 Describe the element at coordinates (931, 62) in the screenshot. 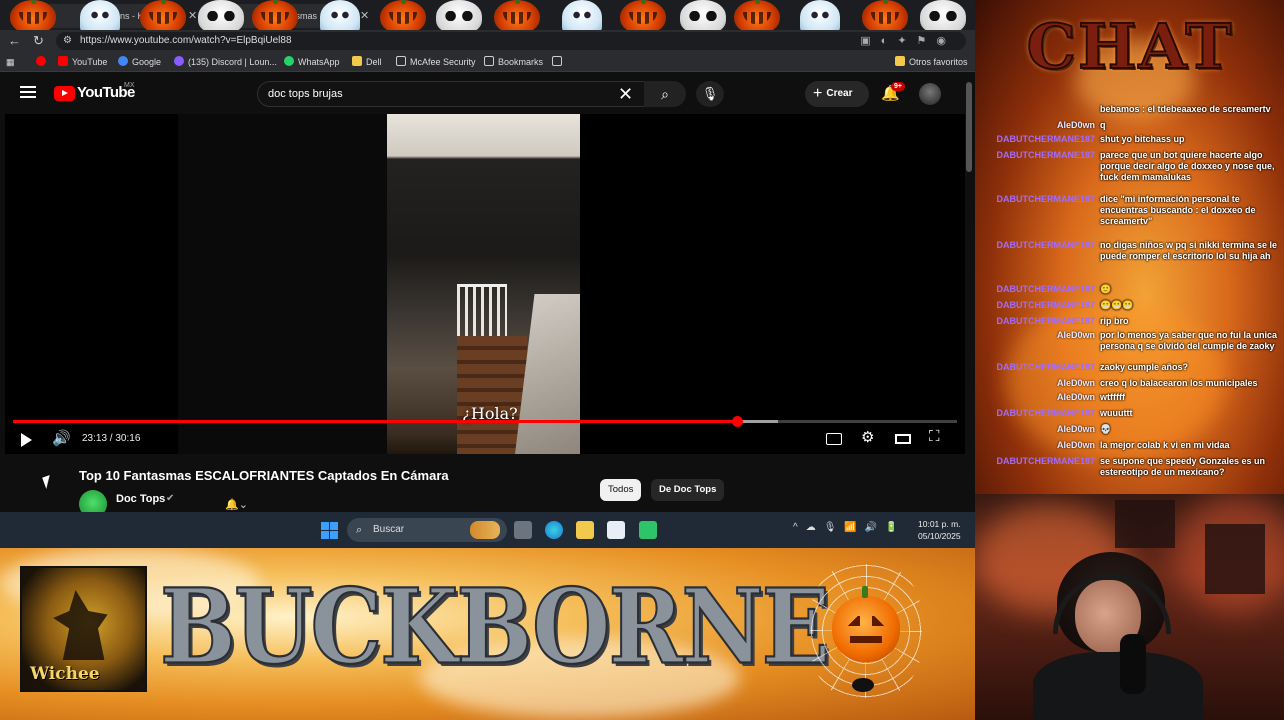

I see `other-bookmarks: Otros favoritos` at that location.